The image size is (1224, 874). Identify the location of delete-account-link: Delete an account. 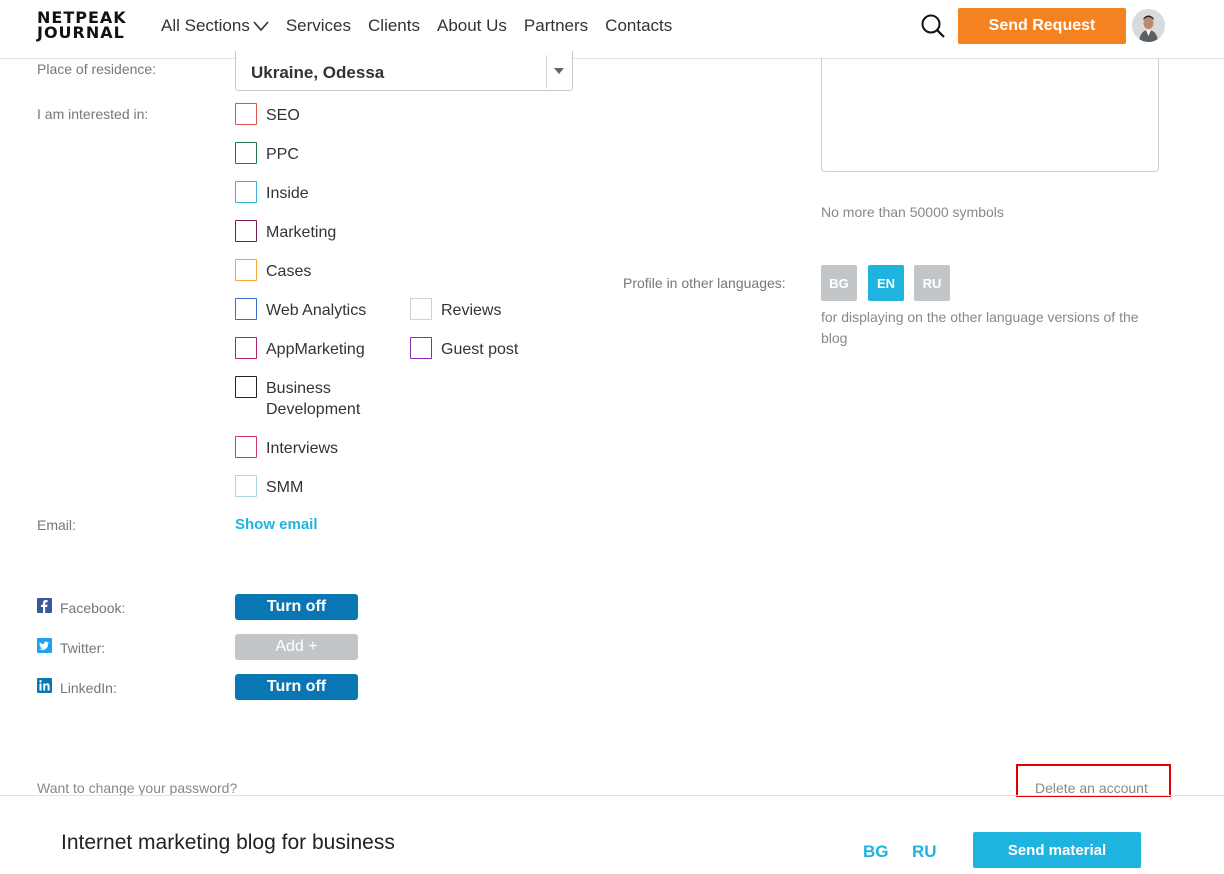
(1091, 788).